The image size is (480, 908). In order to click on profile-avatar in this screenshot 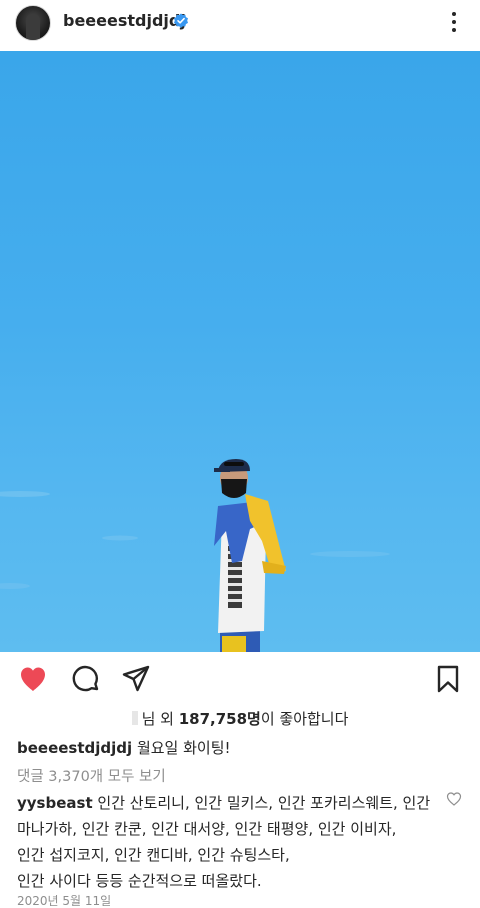, I will do `click(33, 23)`.